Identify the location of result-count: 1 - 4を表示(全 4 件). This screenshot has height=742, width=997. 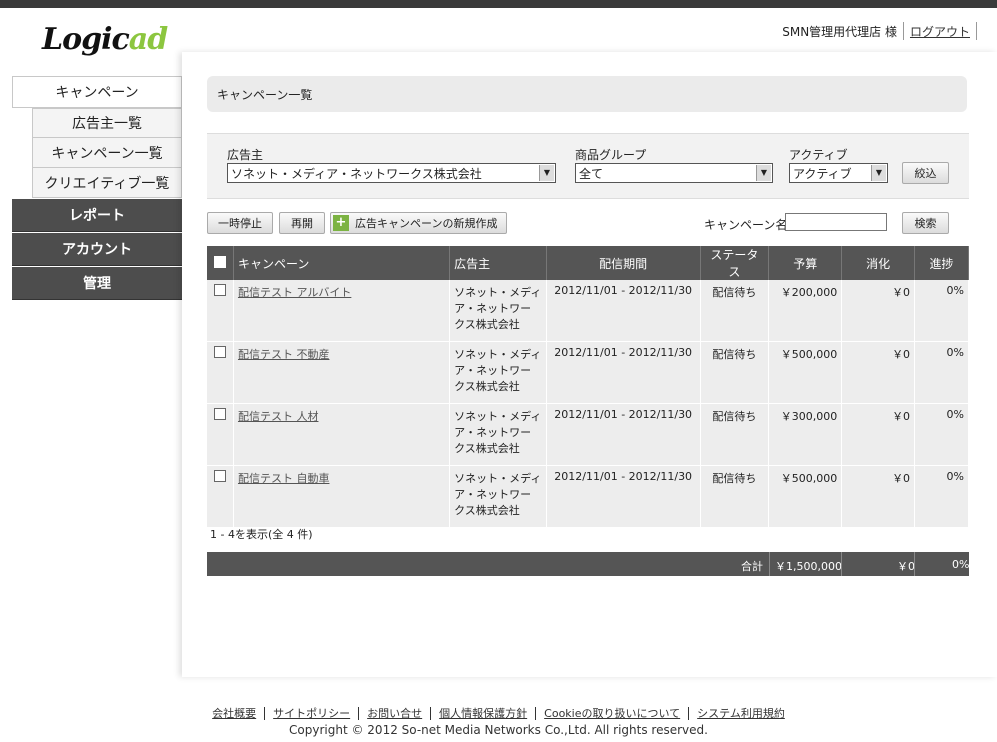
(261, 534).